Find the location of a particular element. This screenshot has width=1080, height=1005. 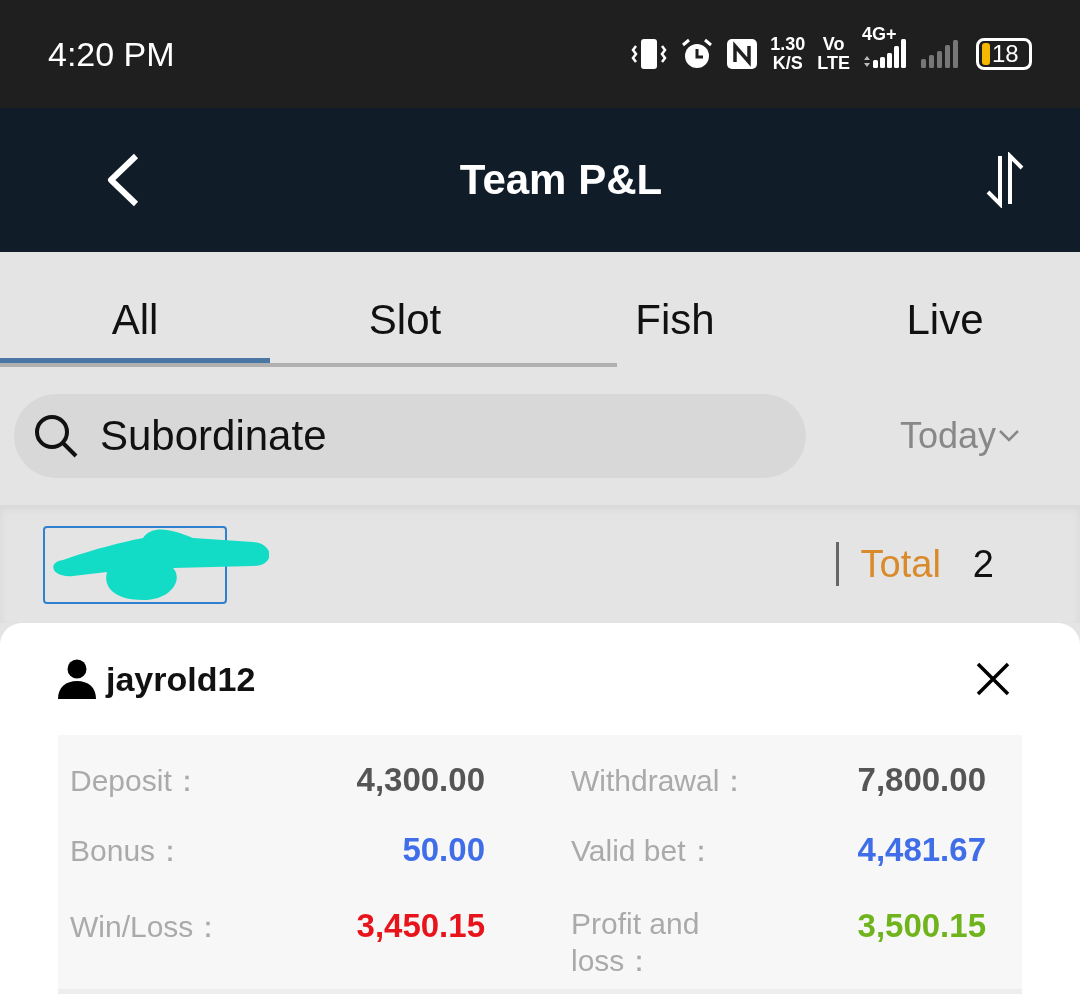

search-field: Subordinate is located at coordinates (400, 436).